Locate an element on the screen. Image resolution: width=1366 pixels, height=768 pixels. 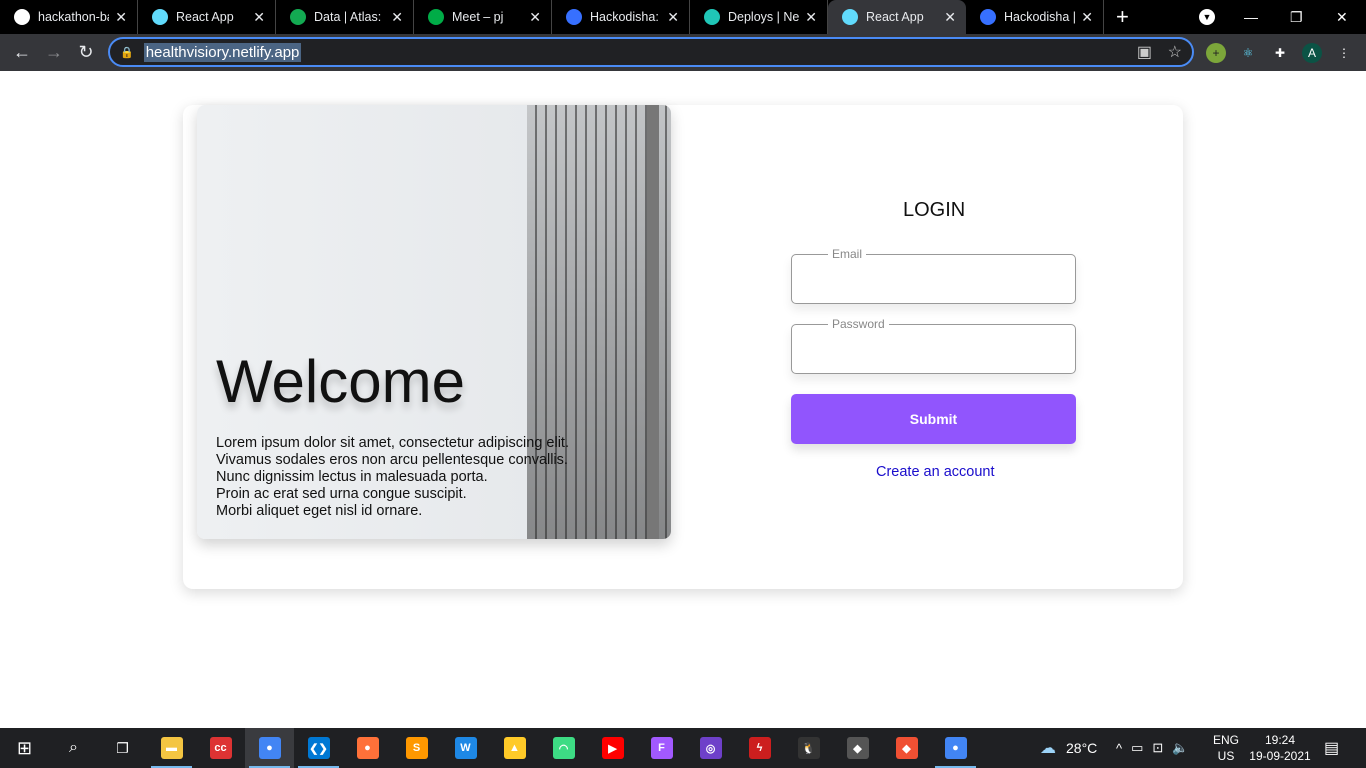
password-input is located at coordinates (933, 349).